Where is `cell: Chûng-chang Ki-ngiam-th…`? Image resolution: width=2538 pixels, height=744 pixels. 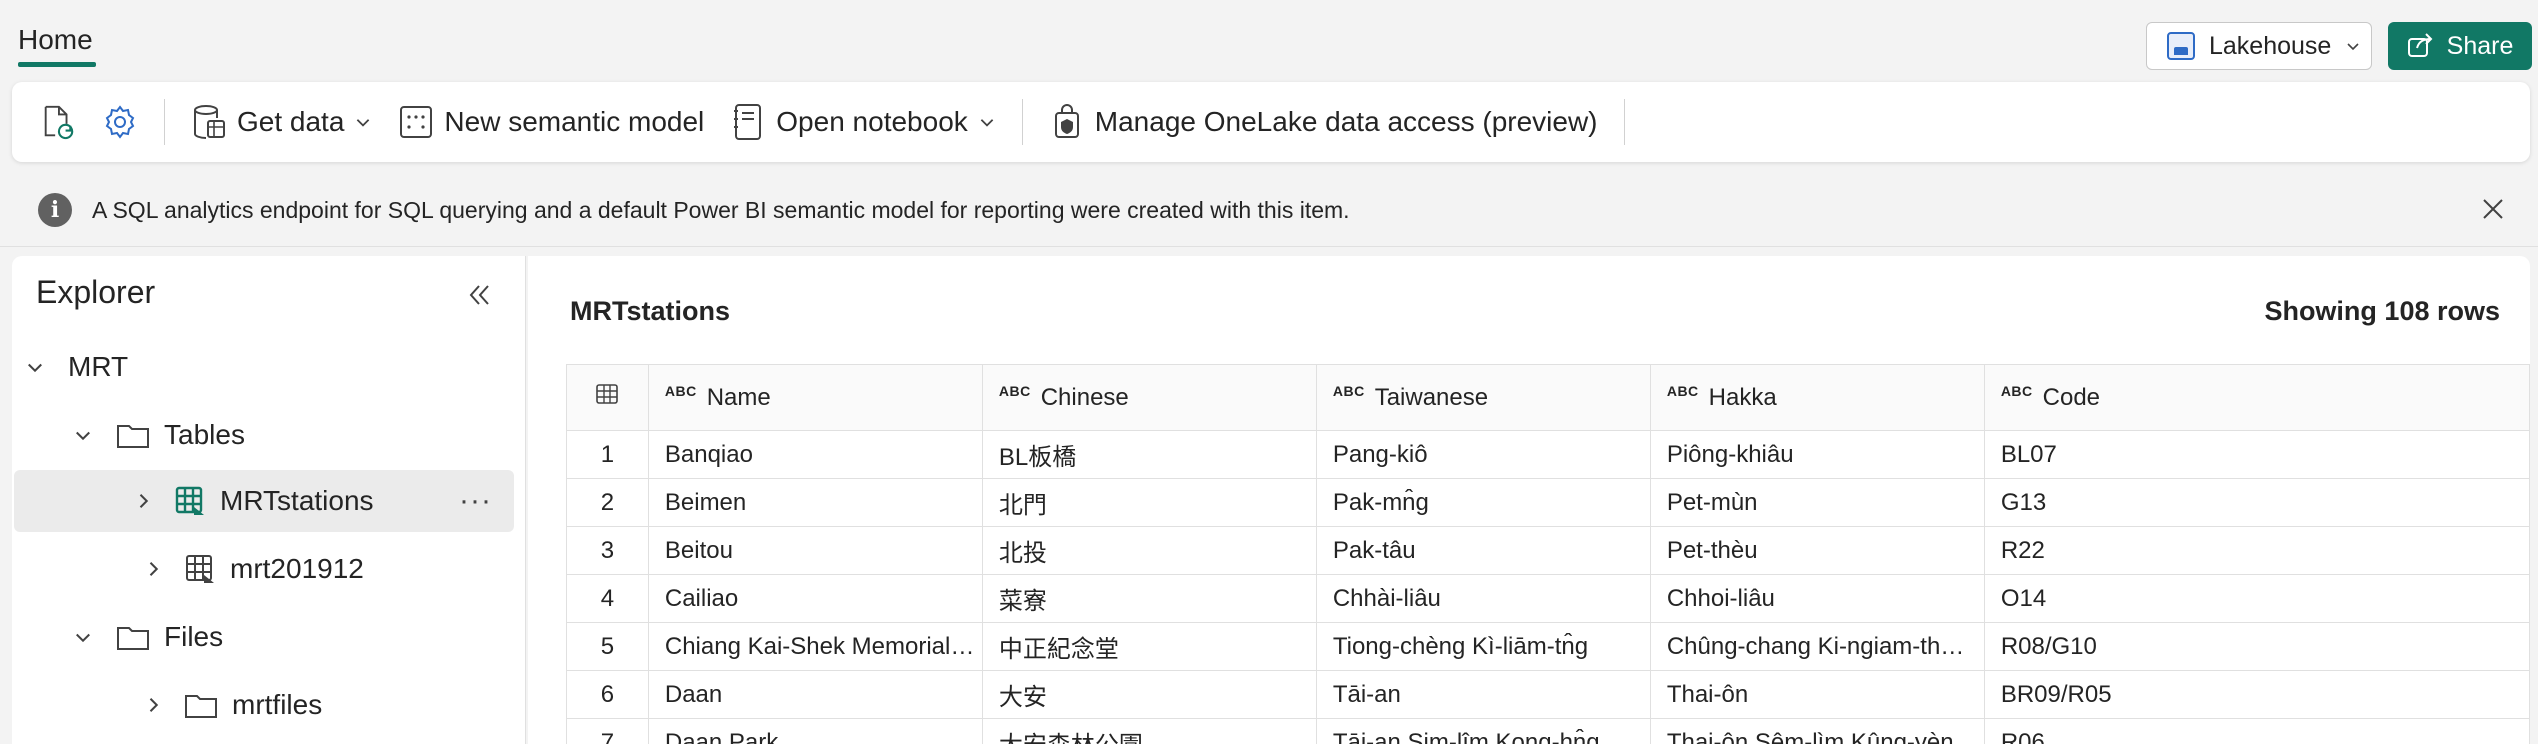 cell: Chûng-chang Ki-ngiam-th… is located at coordinates (1817, 646).